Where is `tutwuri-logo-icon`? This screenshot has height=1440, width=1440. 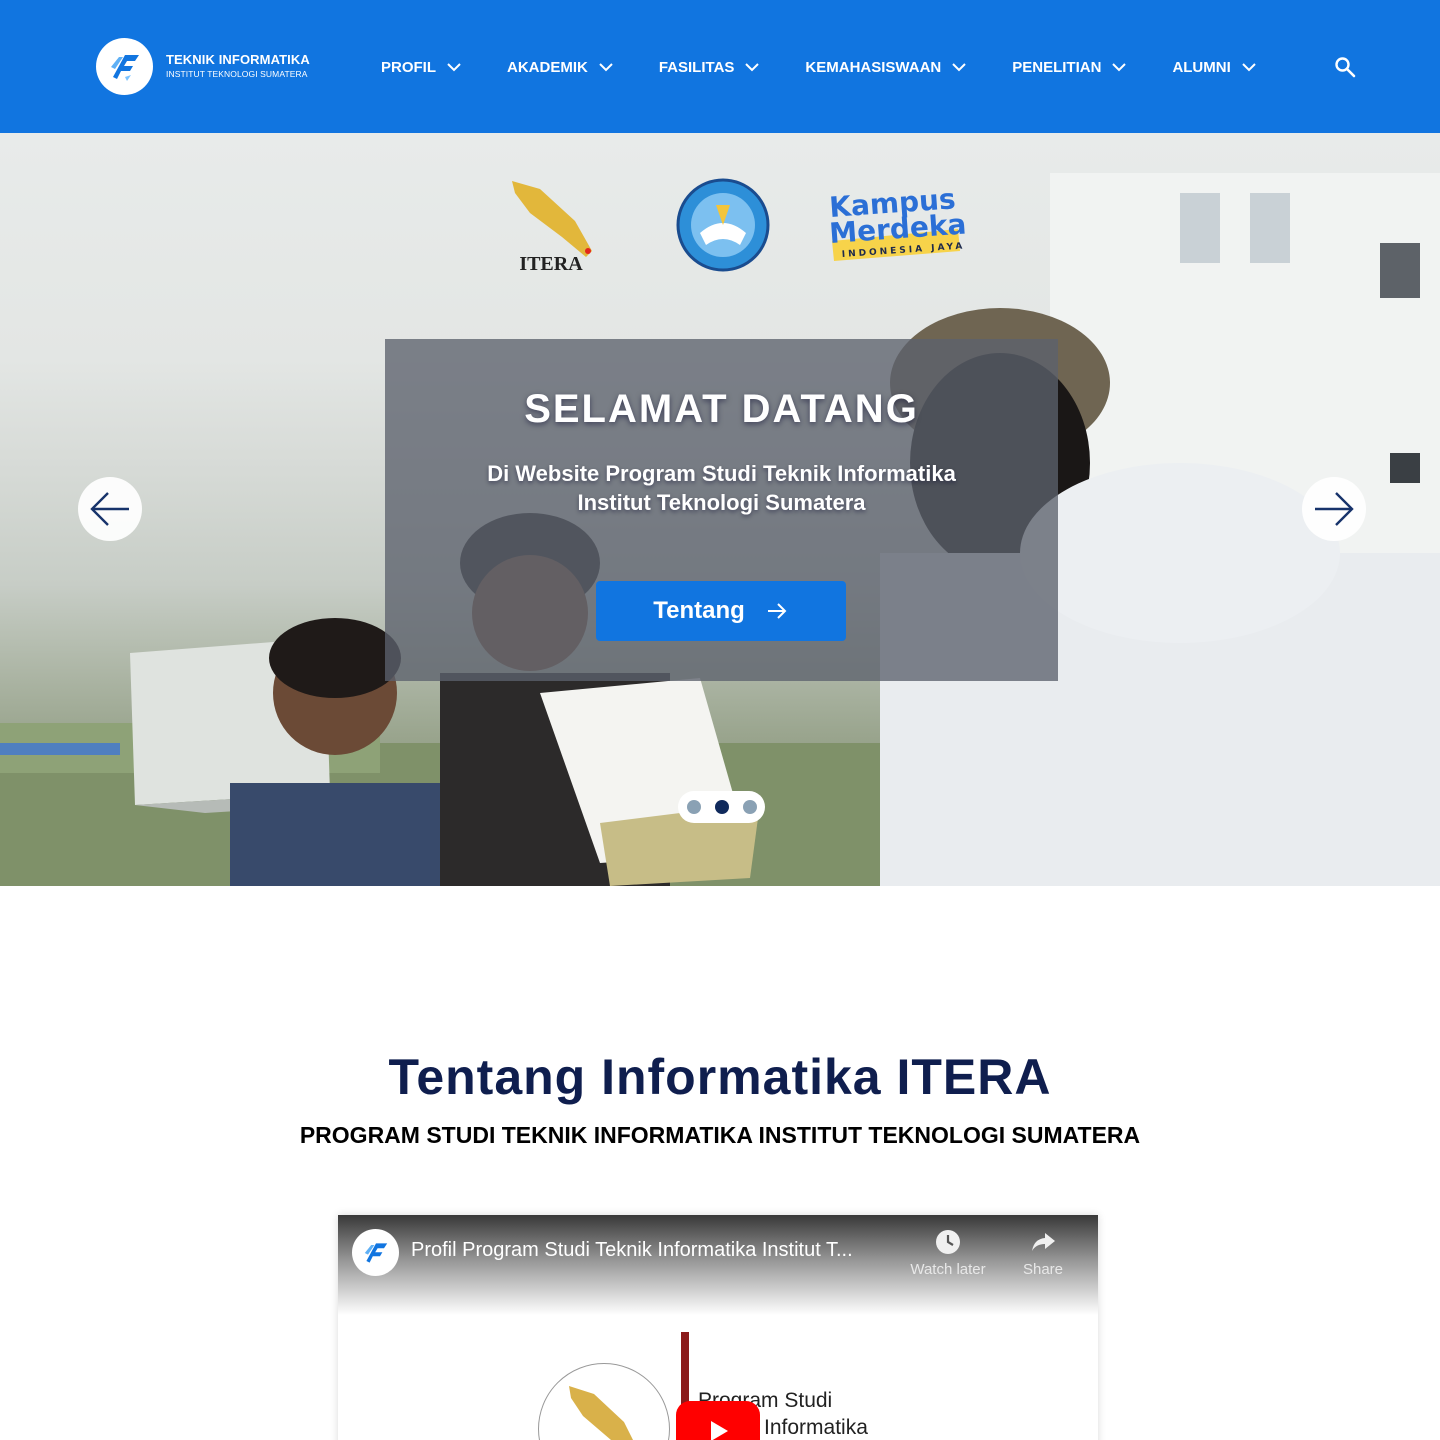 tutwuri-logo-icon is located at coordinates (723, 225).